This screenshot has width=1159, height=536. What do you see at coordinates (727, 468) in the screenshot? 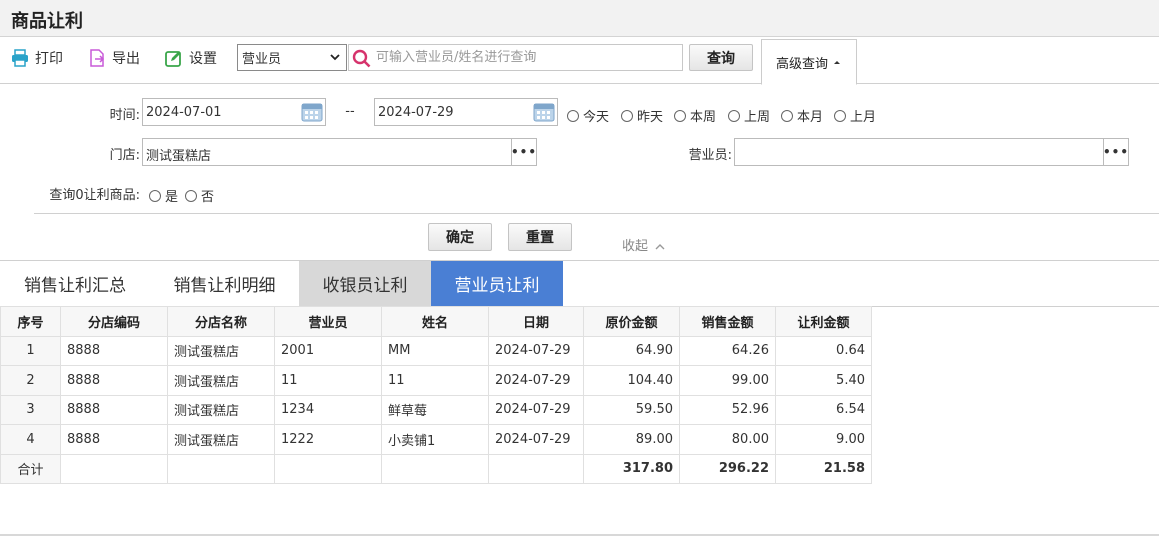
I see `total-sales-amount: 296.22` at bounding box center [727, 468].